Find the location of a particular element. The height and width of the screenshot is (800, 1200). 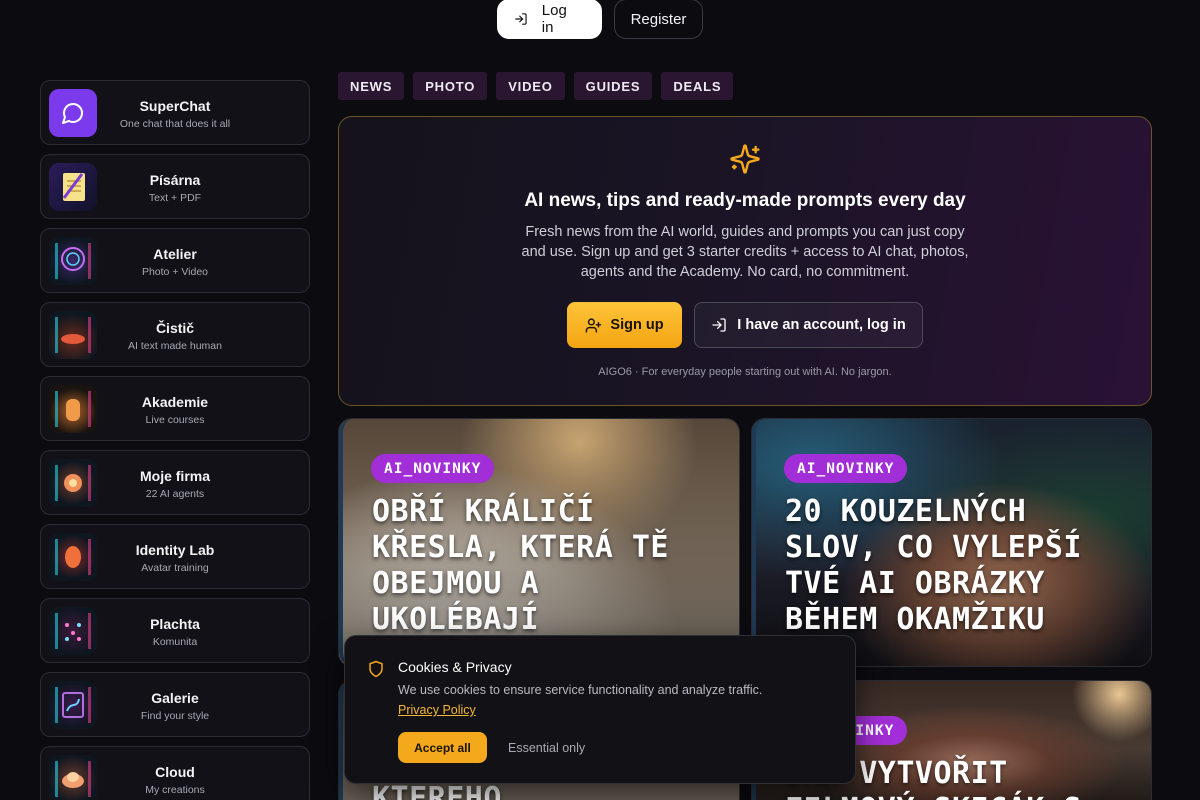

tab-guides: GUIDES is located at coordinates (613, 86).